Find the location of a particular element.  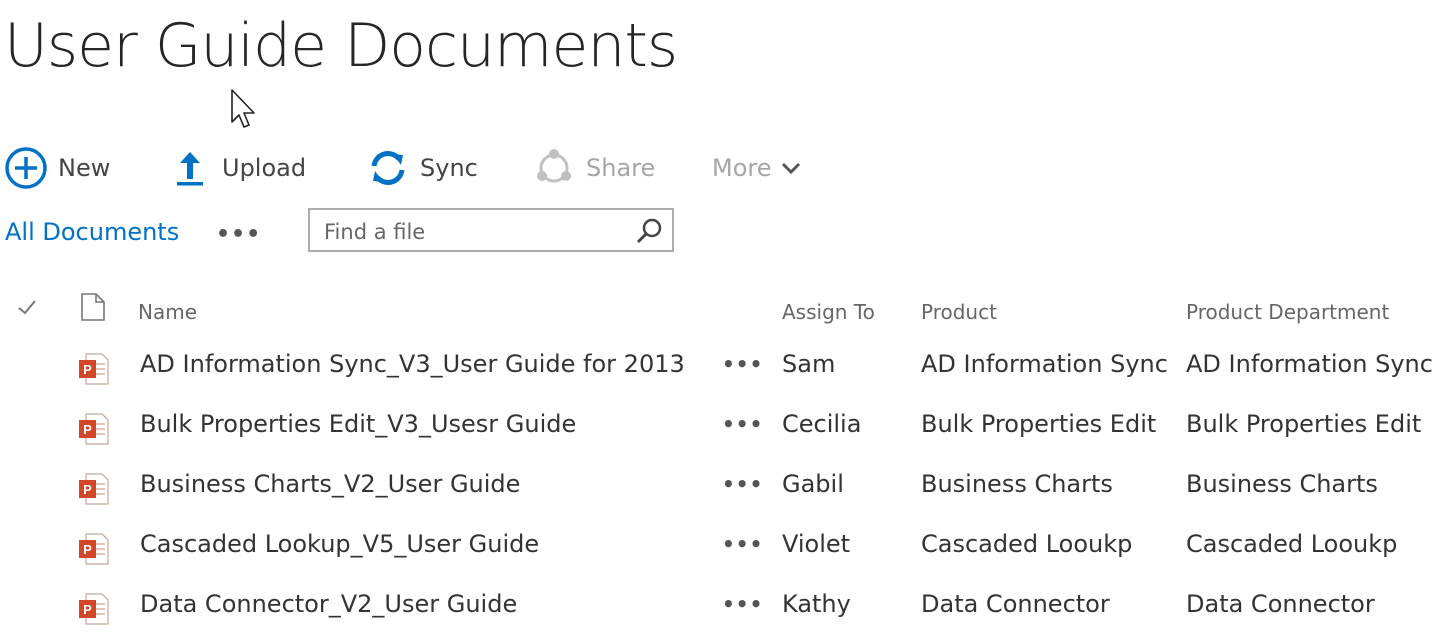

product-cell: AD Information Sync is located at coordinates (1044, 364).